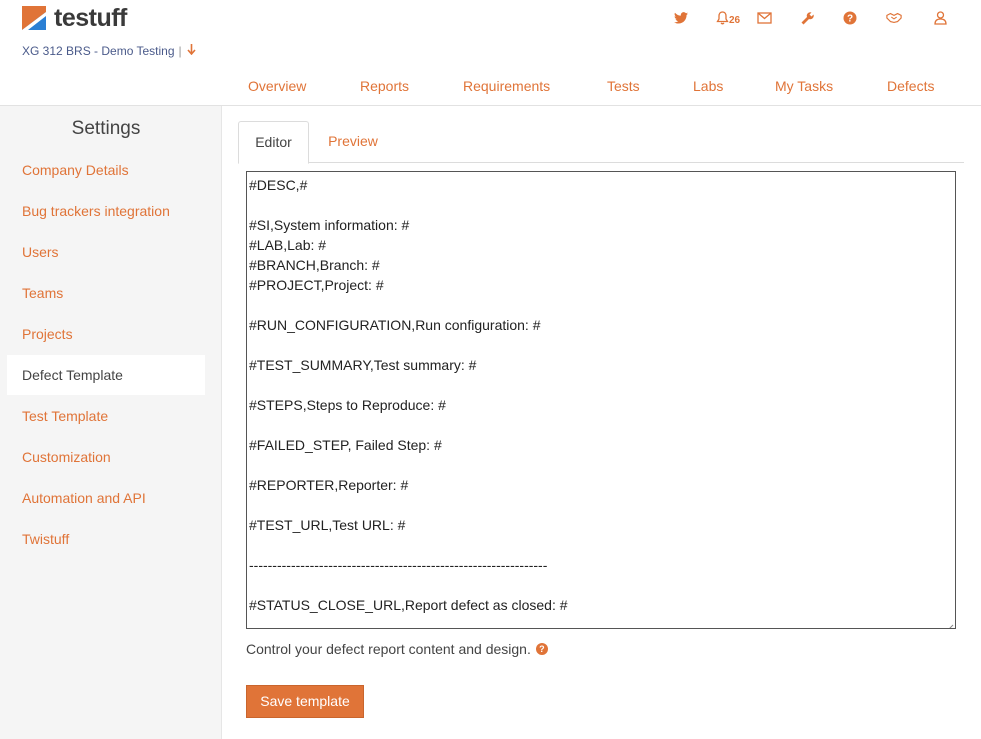 This screenshot has height=739, width=981. Describe the element at coordinates (106, 293) in the screenshot. I see `sidebar-item-teams: Teams` at that location.